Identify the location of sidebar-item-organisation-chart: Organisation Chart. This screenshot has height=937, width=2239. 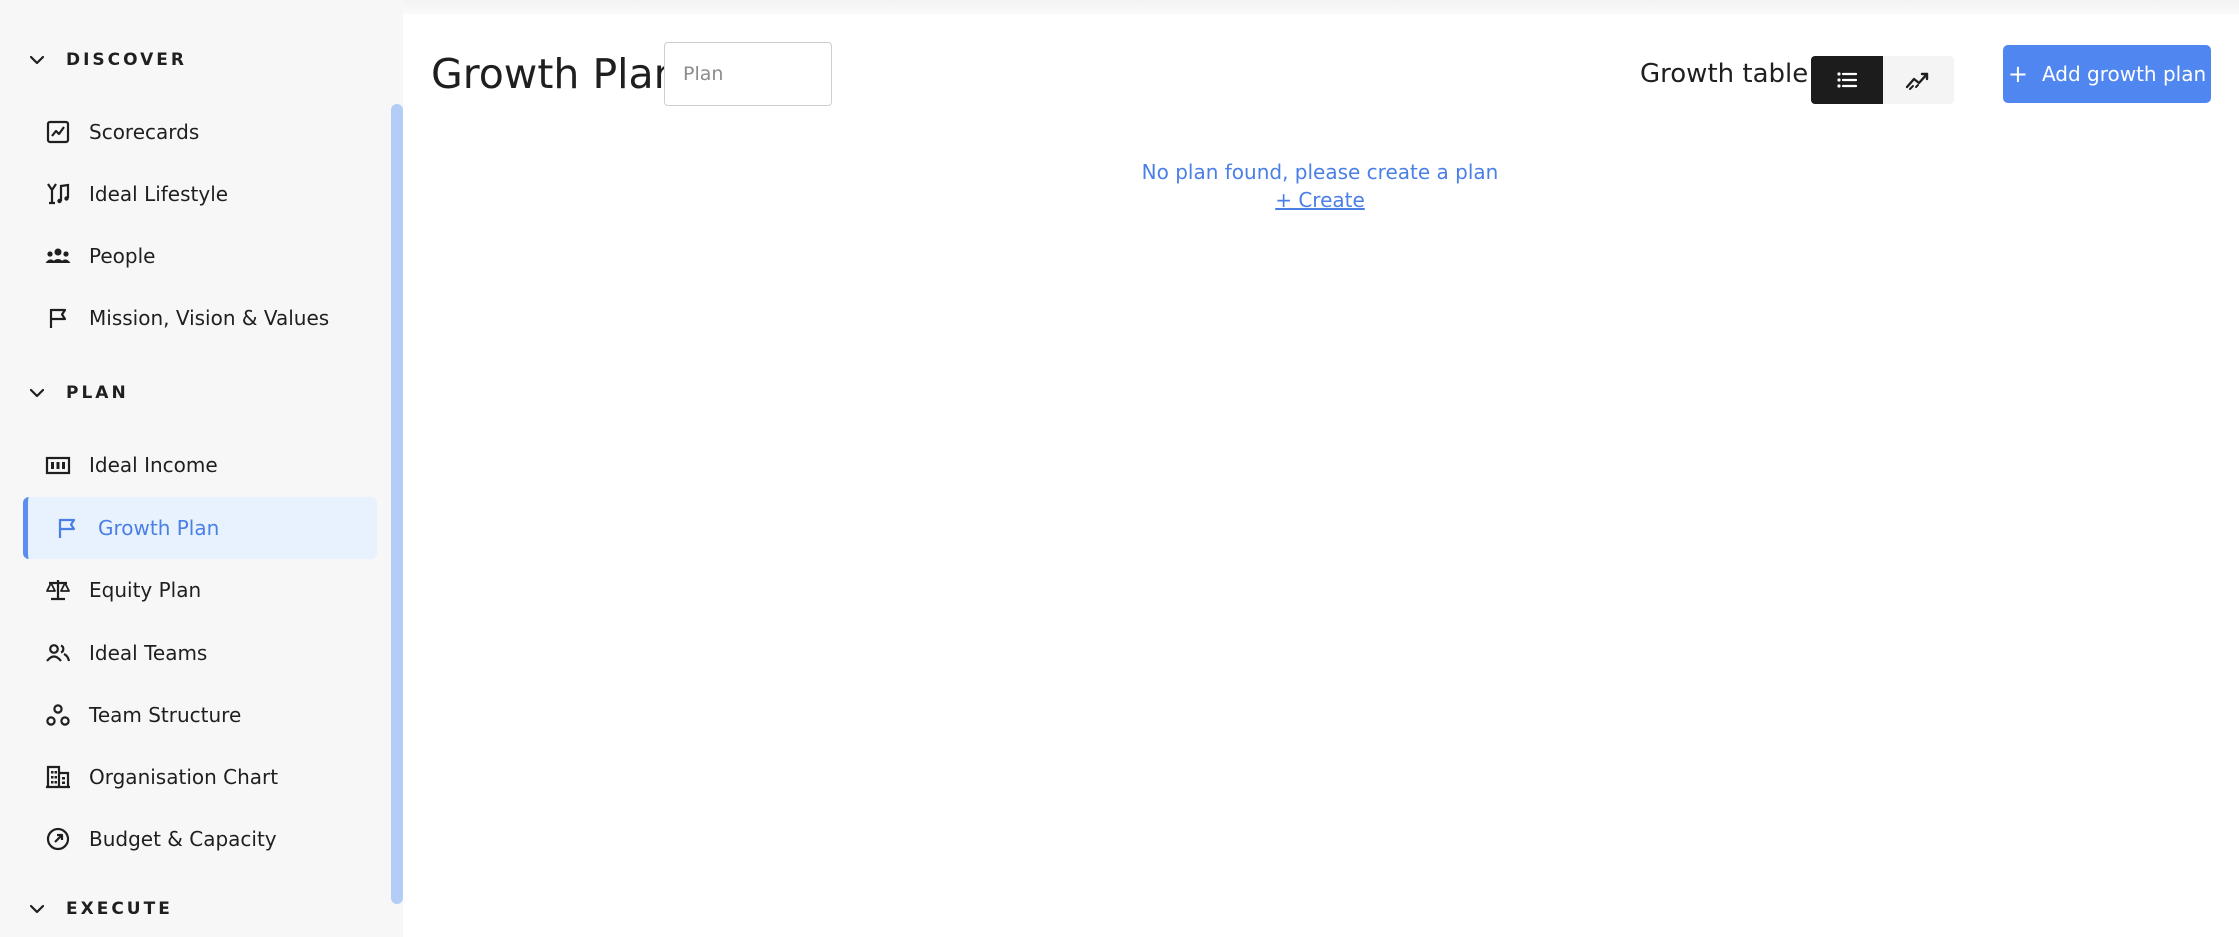
(200, 777).